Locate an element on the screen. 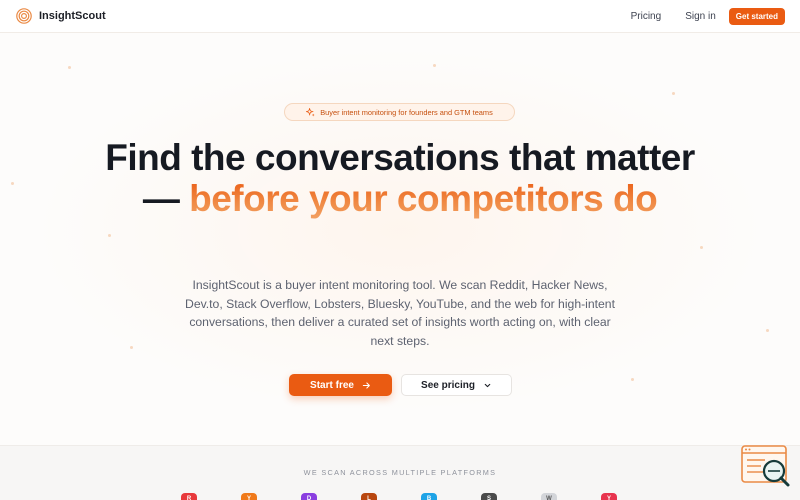  web-icon: W is located at coordinates (549, 496).